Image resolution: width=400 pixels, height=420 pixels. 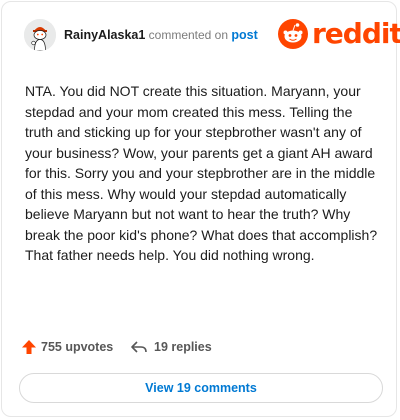 What do you see at coordinates (183, 347) in the screenshot?
I see `reply-count: 19 replies` at bounding box center [183, 347].